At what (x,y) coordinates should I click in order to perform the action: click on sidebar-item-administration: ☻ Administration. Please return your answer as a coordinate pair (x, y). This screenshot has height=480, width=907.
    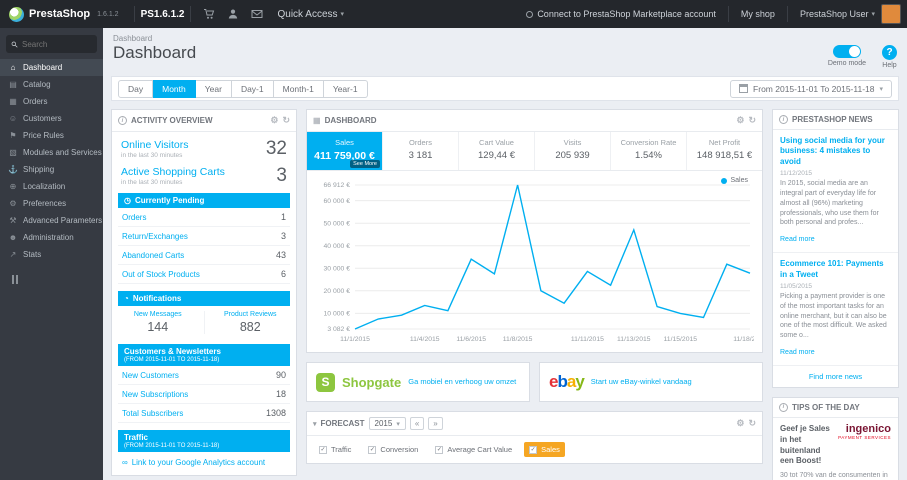
    Looking at the image, I should click on (51, 237).